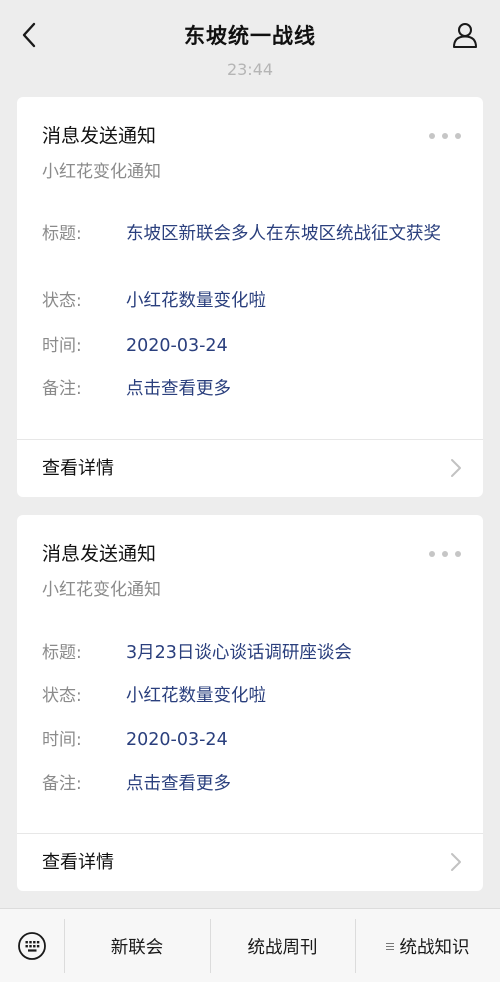 The image size is (500, 982). Describe the element at coordinates (250, 69) in the screenshot. I see `message-timestamp: 23:44` at that location.